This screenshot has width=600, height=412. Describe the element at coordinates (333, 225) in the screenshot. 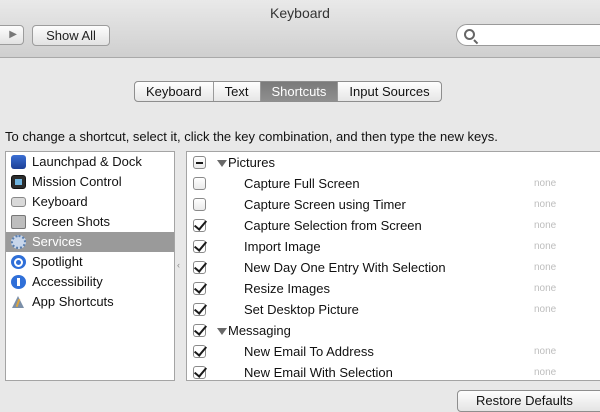

I see `shortcut-label: Capture Selection from Screen` at that location.